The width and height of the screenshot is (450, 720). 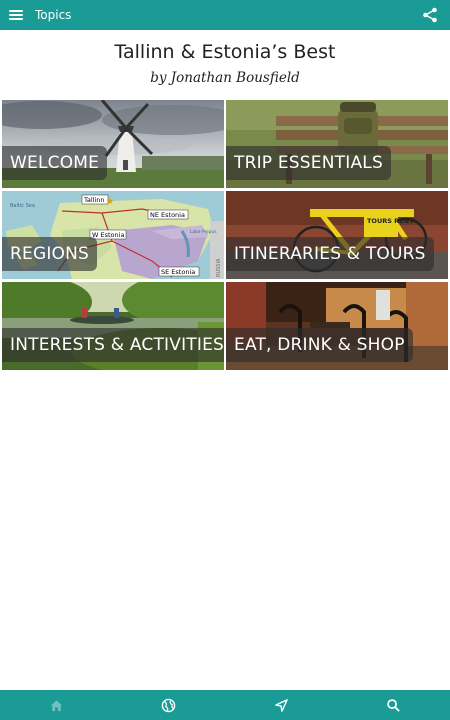 What do you see at coordinates (167, 215) in the screenshot?
I see `map-label-ne-estonia: NE Estonia` at bounding box center [167, 215].